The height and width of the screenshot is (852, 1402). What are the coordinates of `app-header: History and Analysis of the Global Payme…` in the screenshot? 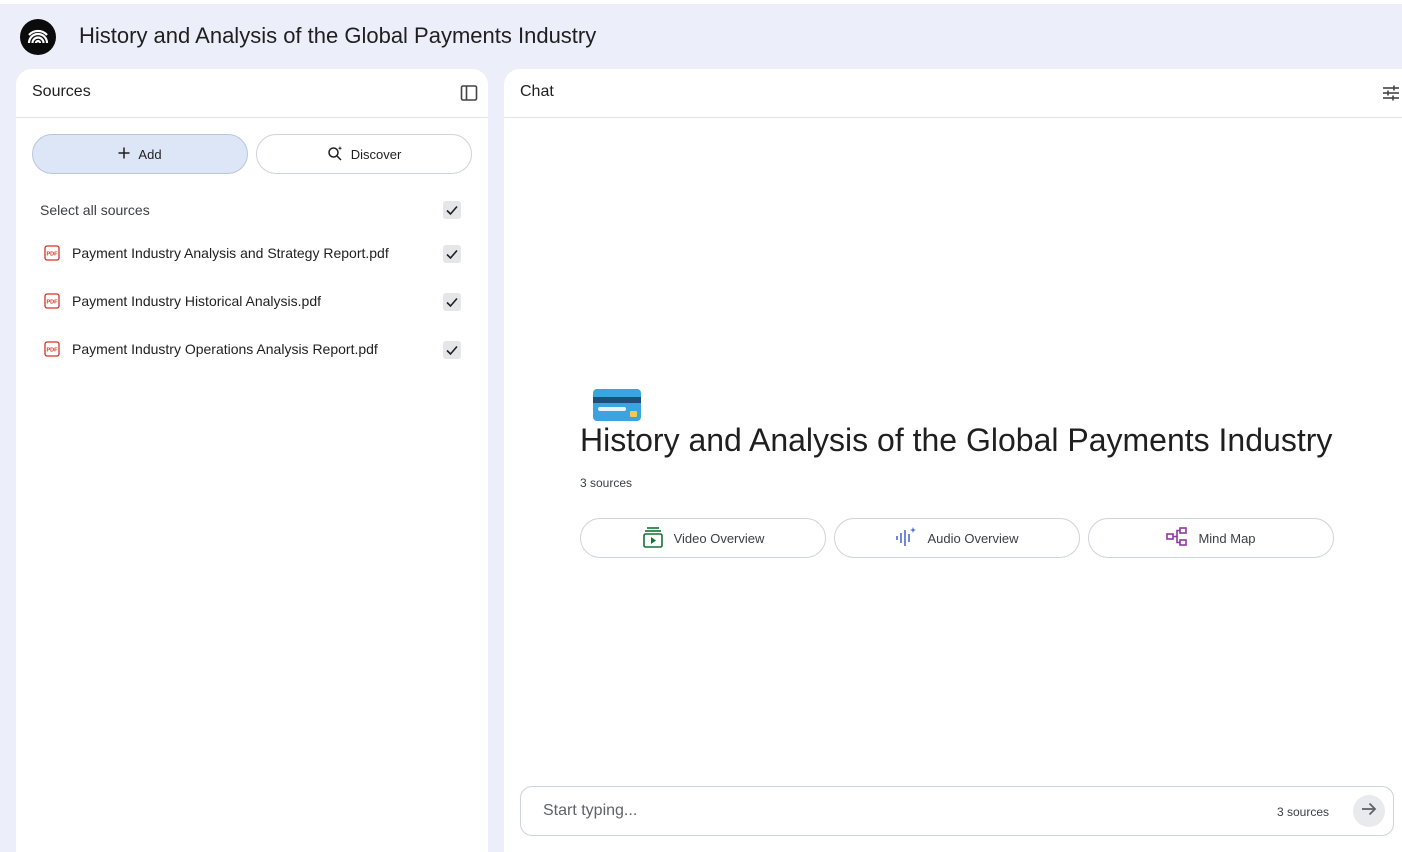 It's located at (701, 36).